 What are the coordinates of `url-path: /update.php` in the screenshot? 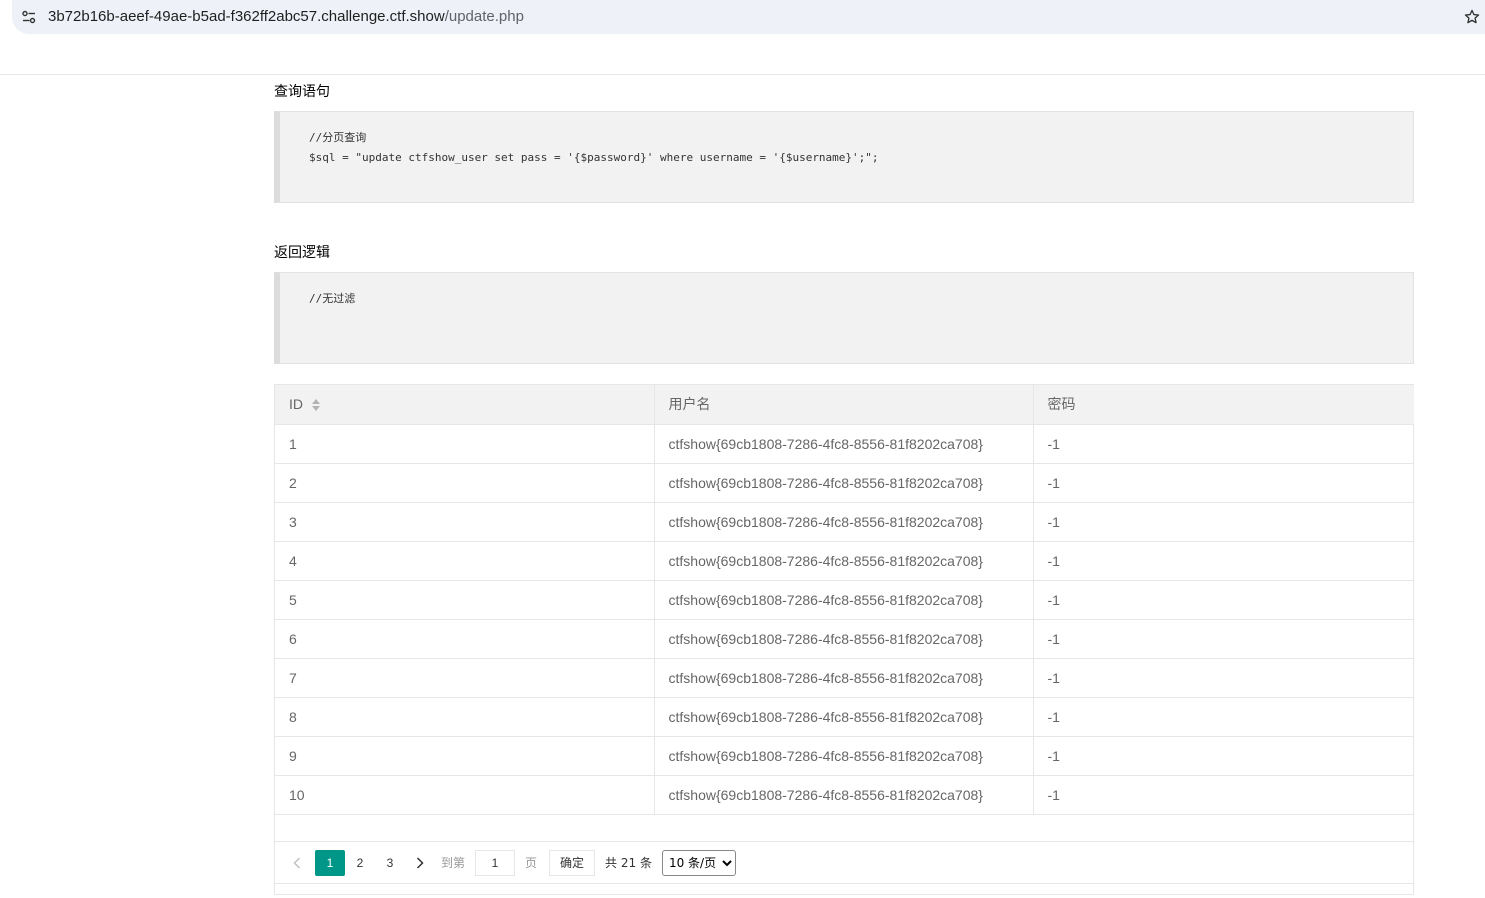 It's located at (484, 16).